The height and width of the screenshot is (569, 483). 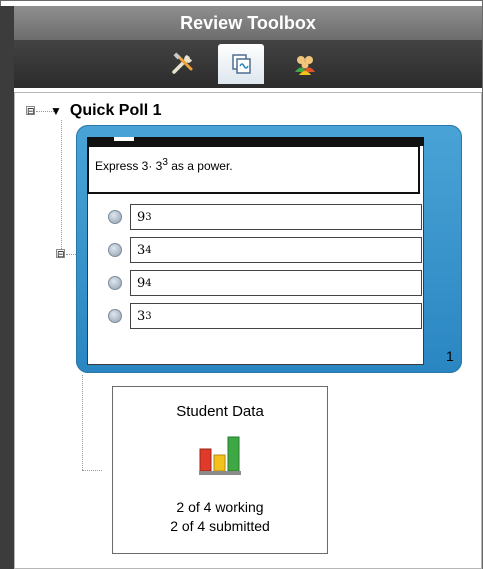 What do you see at coordinates (7, 287) in the screenshot?
I see `panel-edge` at bounding box center [7, 287].